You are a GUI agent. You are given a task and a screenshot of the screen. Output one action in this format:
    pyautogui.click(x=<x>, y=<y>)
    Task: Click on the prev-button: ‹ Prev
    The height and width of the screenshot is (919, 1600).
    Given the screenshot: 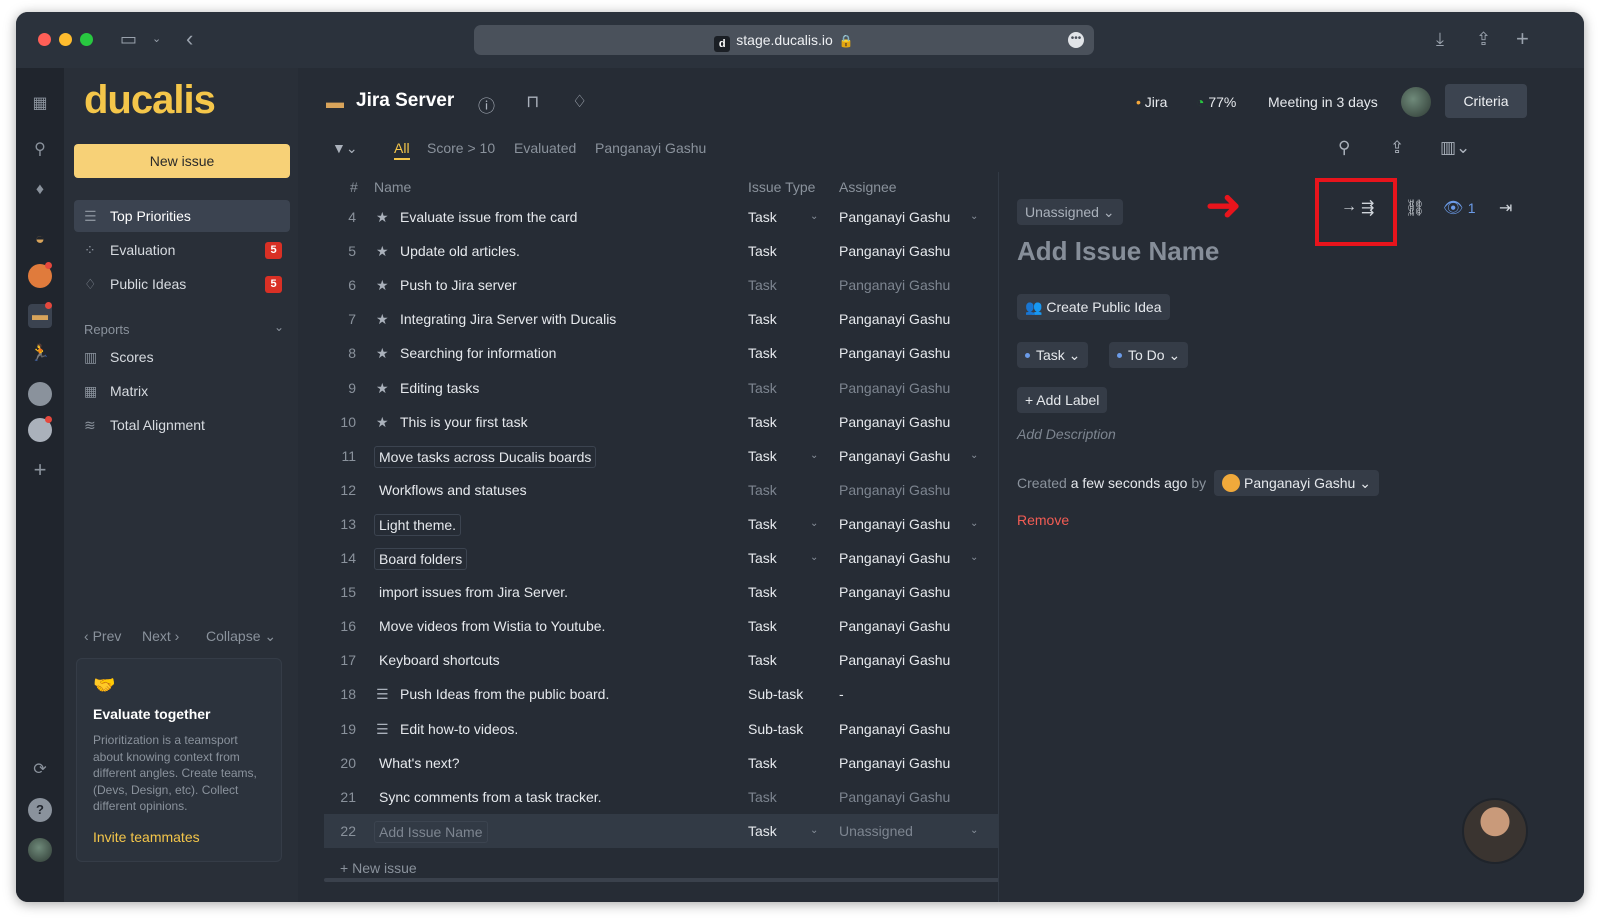 What is the action you would take?
    pyautogui.click(x=102, y=636)
    